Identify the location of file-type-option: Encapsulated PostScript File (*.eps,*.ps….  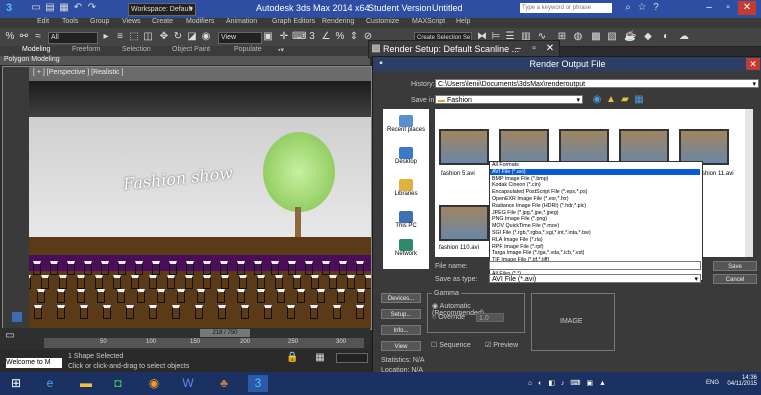
(539, 192).